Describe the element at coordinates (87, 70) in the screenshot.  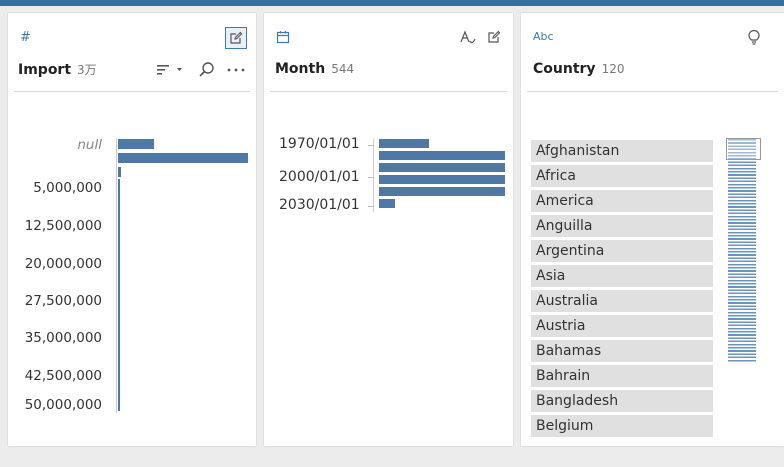
I see `distinct-count: 3万` at that location.